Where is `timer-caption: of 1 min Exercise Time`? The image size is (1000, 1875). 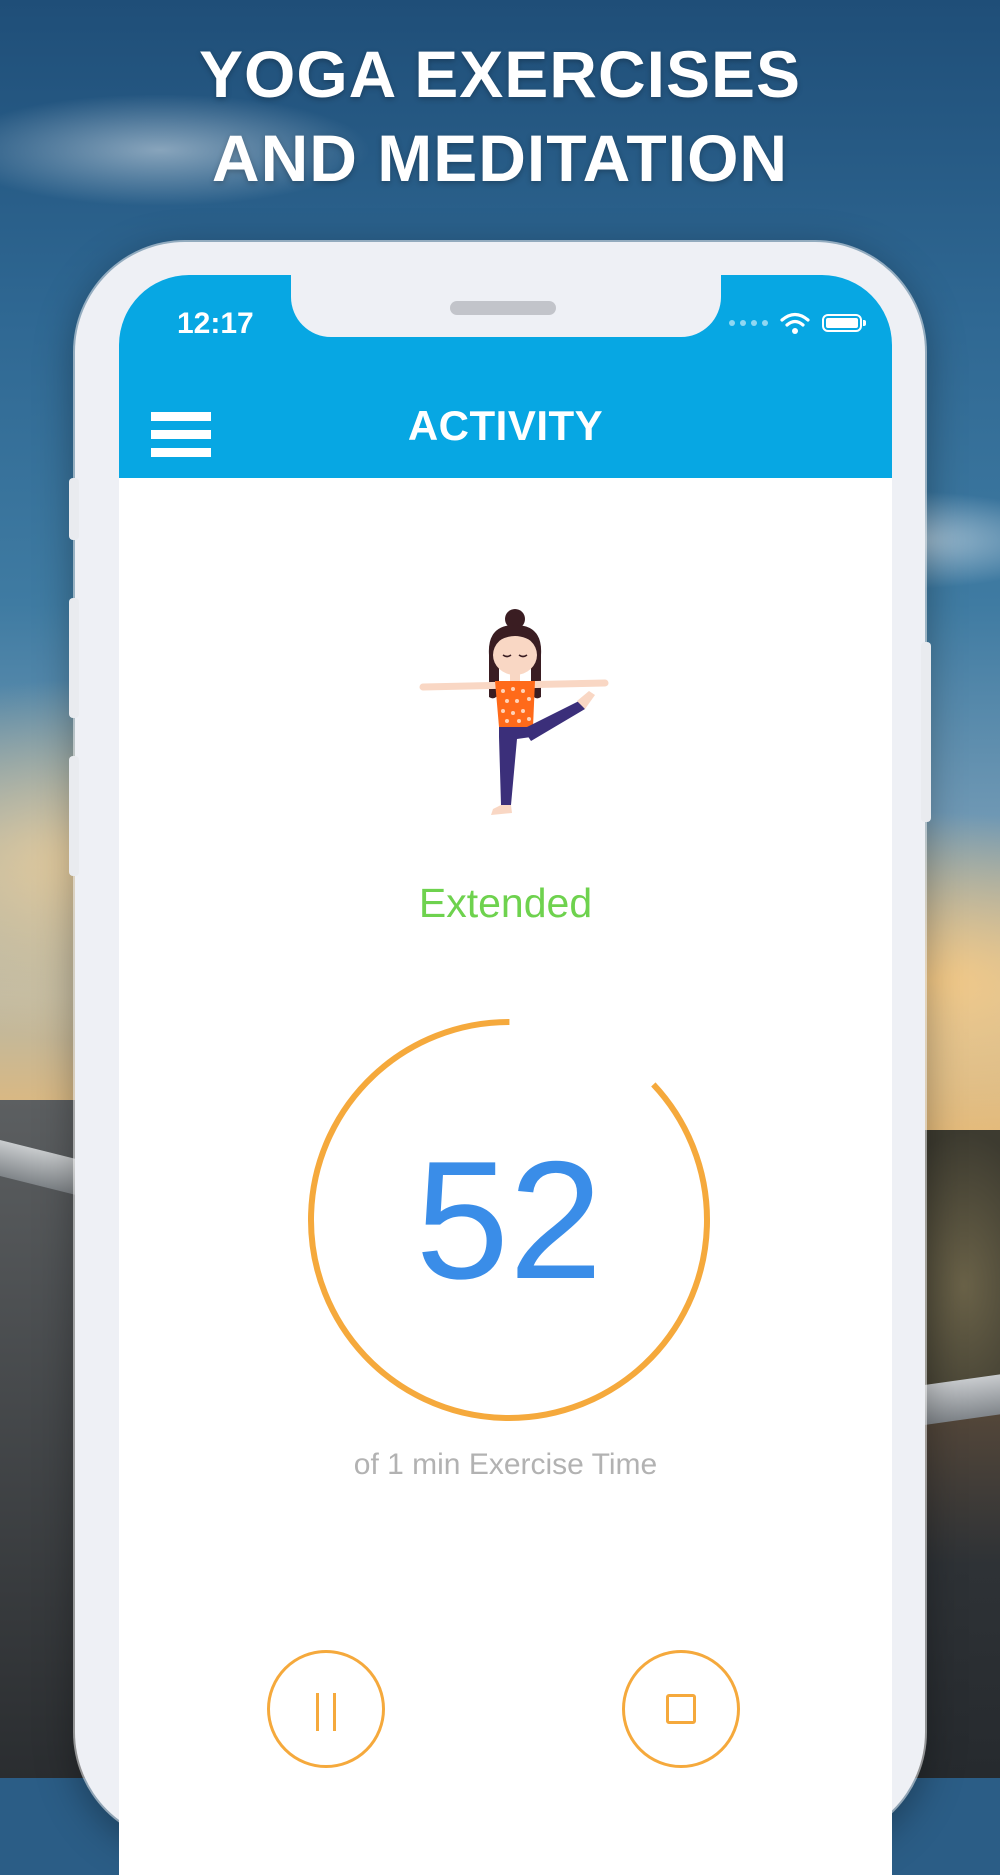 timer-caption: of 1 min Exercise Time is located at coordinates (505, 1464).